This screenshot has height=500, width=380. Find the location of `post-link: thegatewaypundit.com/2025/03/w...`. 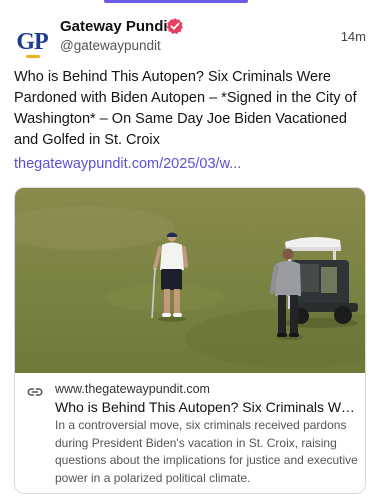

post-link: thegatewaypundit.com/2025/03/w... is located at coordinates (192, 164).